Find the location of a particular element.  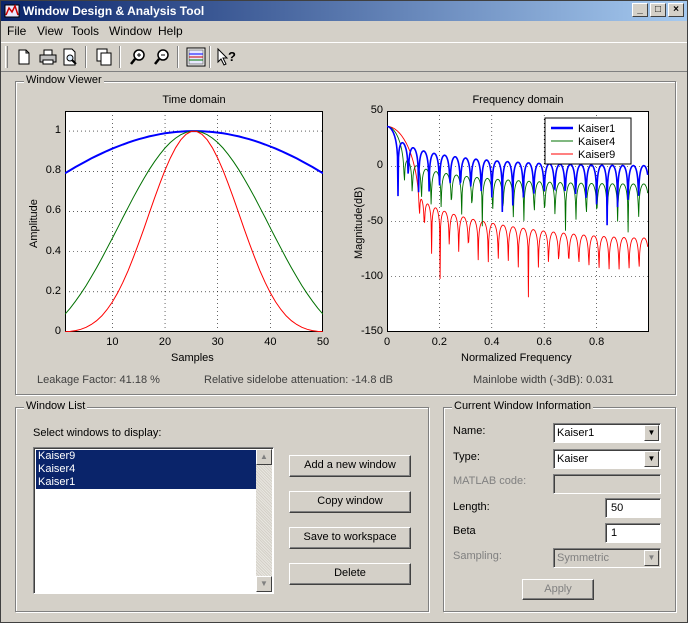

sidelobe-attenuation-text: Relative sidelobe attenuation: -14.8 dB is located at coordinates (298, 380).